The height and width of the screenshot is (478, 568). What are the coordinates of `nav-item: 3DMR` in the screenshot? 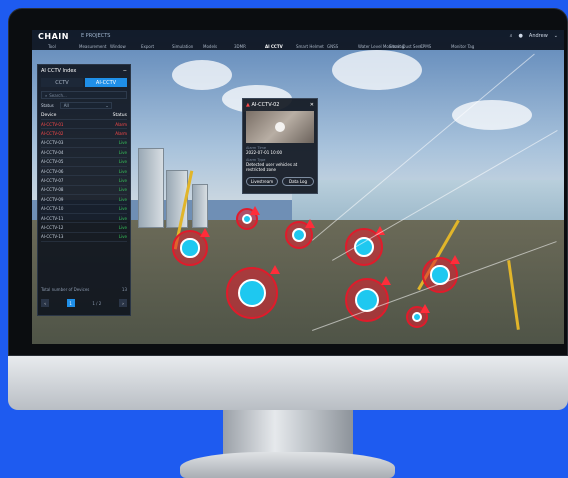 It's located at (249, 46).